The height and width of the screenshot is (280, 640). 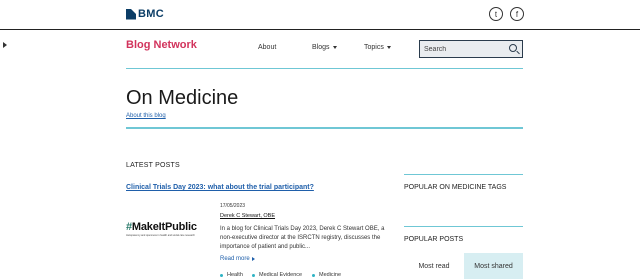 I want to click on nav-topics: Topics, so click(x=377, y=47).